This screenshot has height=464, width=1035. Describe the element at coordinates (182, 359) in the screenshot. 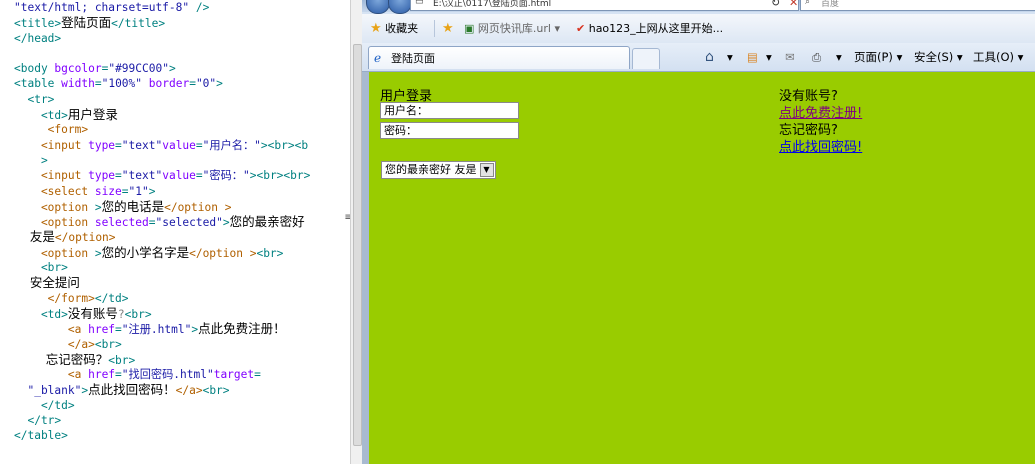

I see `code-line: 忘记密码？<br>` at that location.